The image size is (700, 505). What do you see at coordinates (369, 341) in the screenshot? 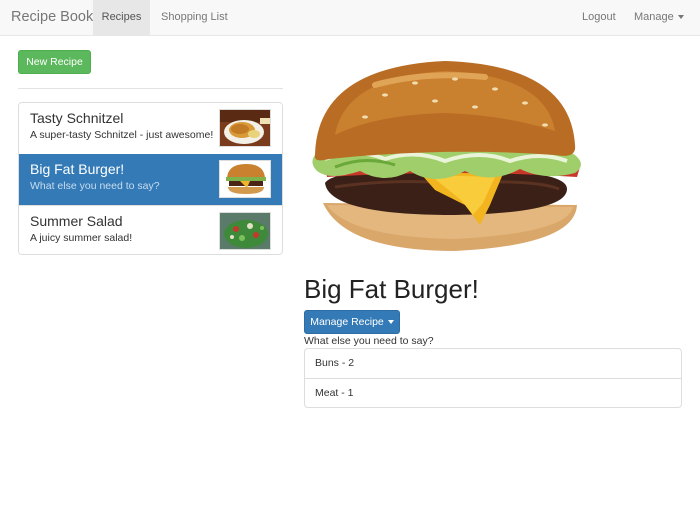
I see `recipe-description-detail: What else you need to say?` at bounding box center [369, 341].